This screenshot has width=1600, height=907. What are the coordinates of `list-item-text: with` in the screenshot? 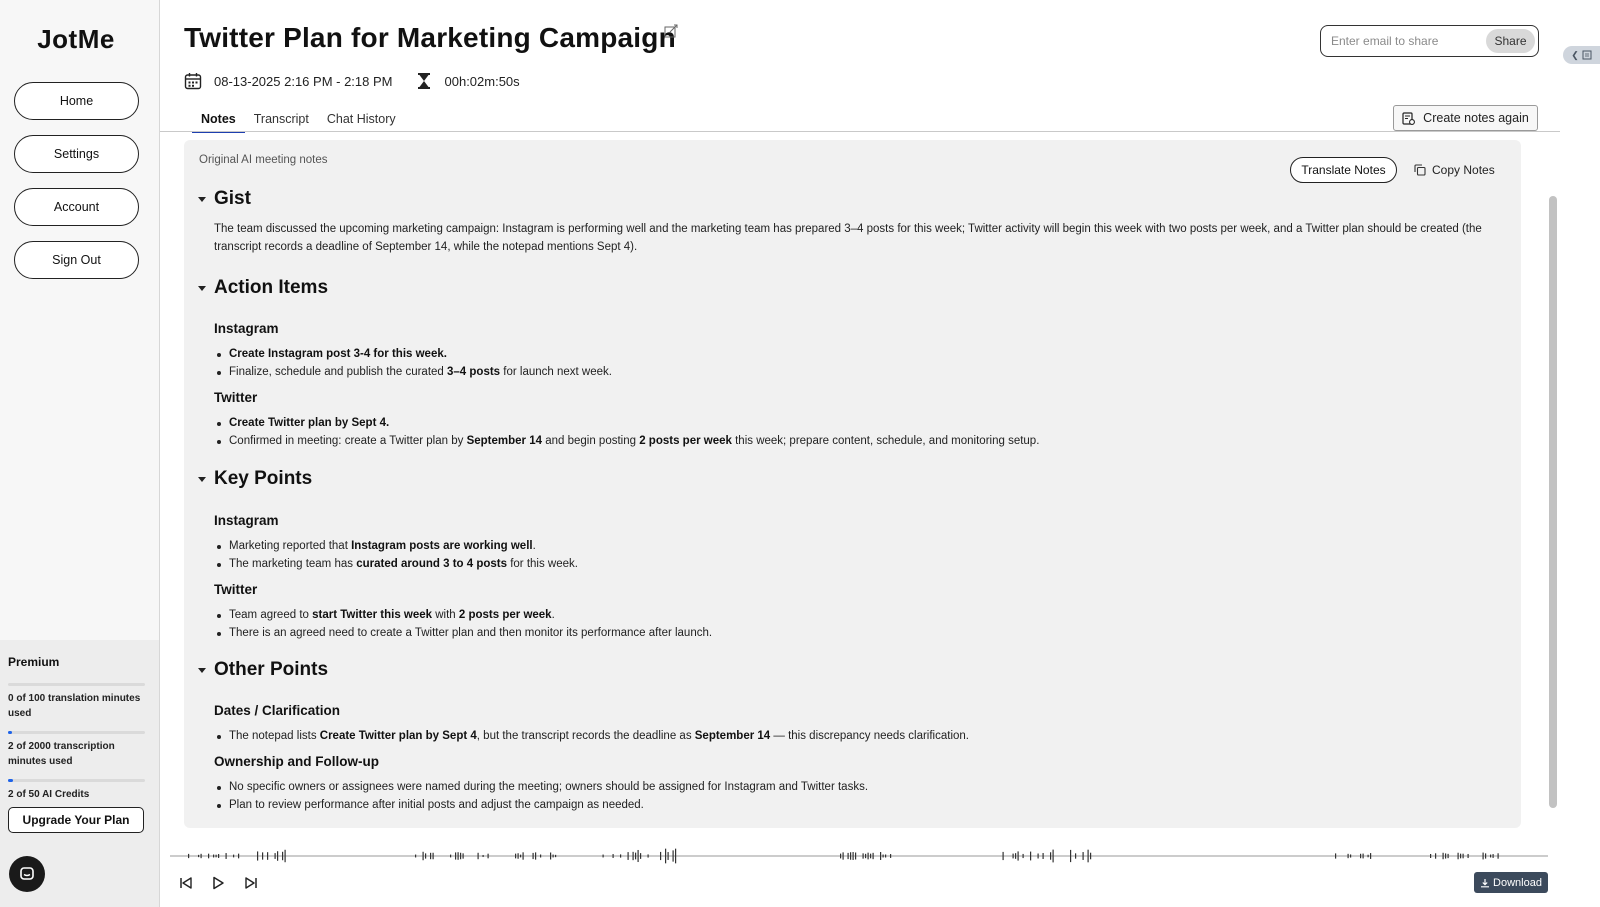 It's located at (445, 615).